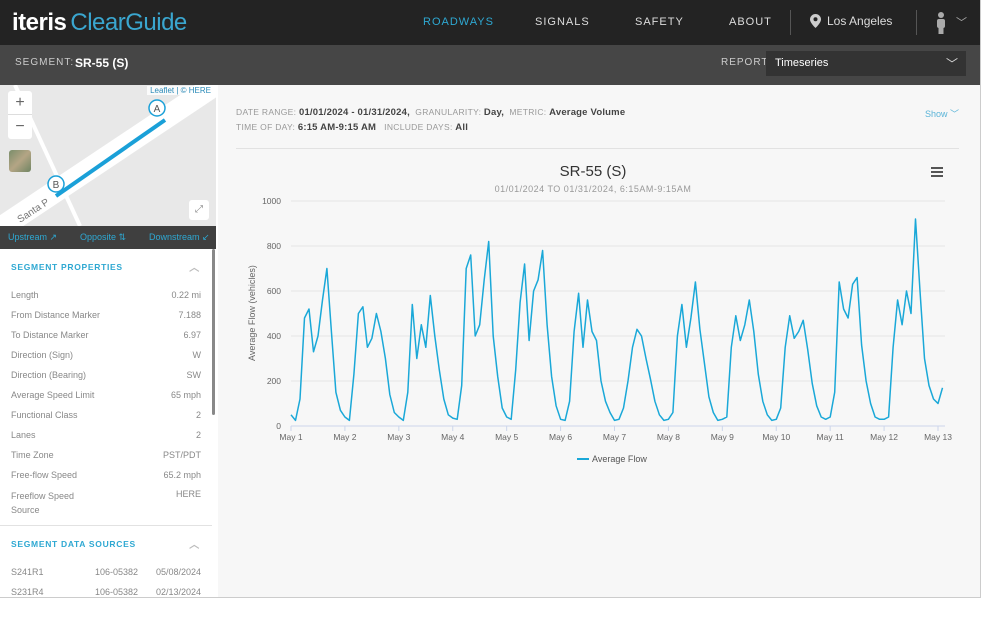  Describe the element at coordinates (560, 437) in the screenshot. I see `x-tick-label: May 6` at that location.